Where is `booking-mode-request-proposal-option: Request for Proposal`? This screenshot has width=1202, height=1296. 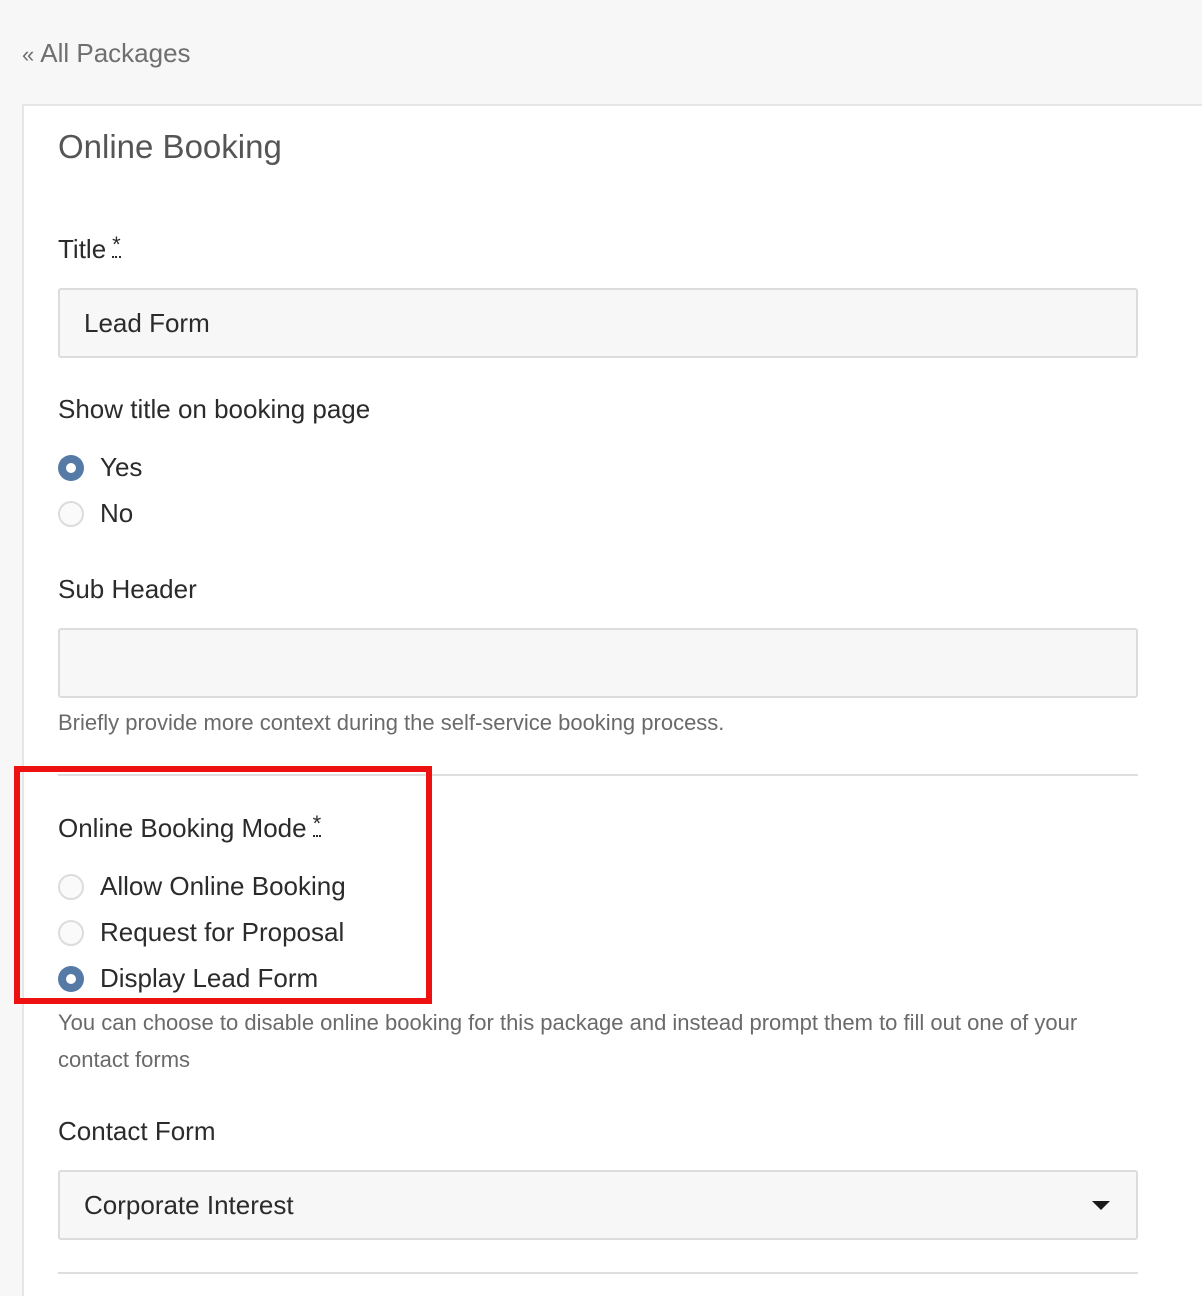 booking-mode-request-proposal-option: Request for Proposal is located at coordinates (201, 932).